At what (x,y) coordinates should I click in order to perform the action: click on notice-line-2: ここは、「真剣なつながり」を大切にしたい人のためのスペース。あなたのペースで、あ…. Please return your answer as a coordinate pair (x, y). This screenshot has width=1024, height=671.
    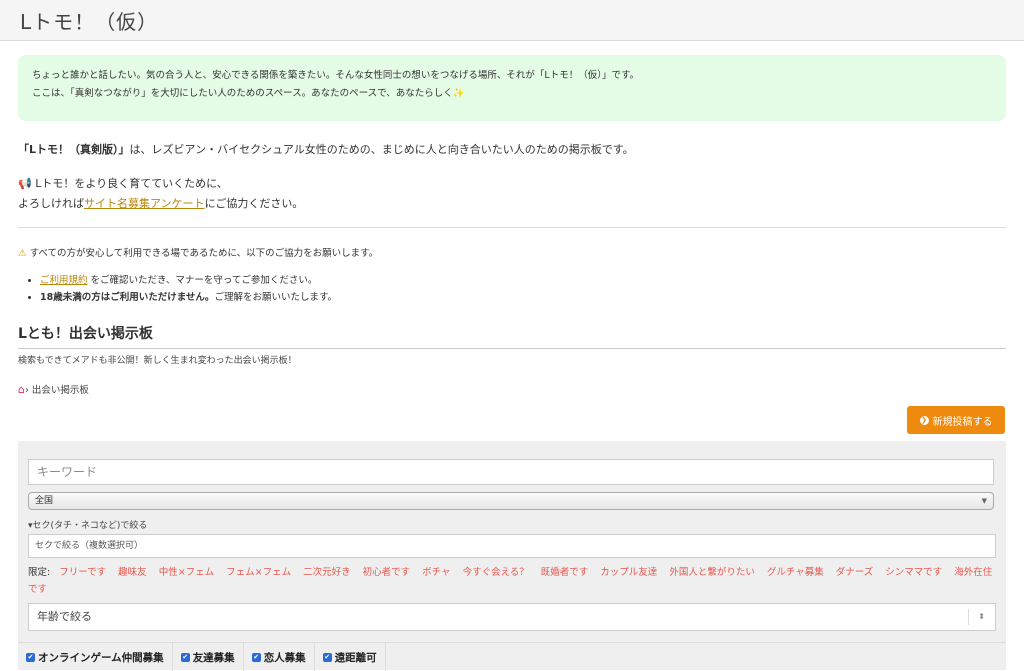
    Looking at the image, I should click on (248, 93).